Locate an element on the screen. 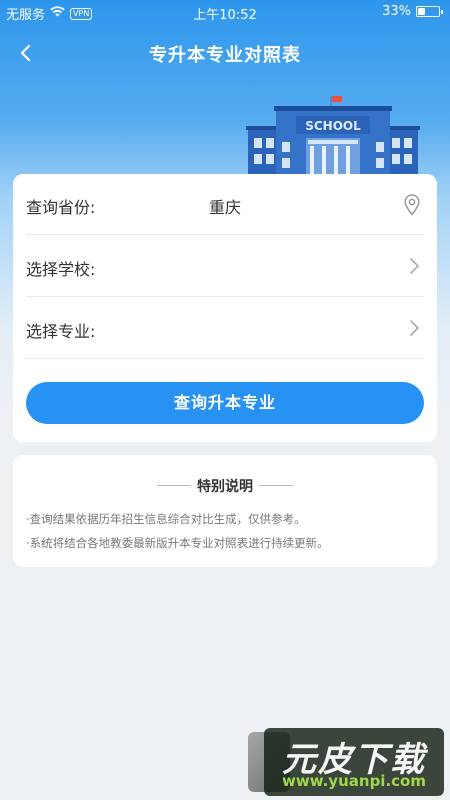  watermark-logo: 元皮下载 www.yuanpi.com is located at coordinates (346, 762).